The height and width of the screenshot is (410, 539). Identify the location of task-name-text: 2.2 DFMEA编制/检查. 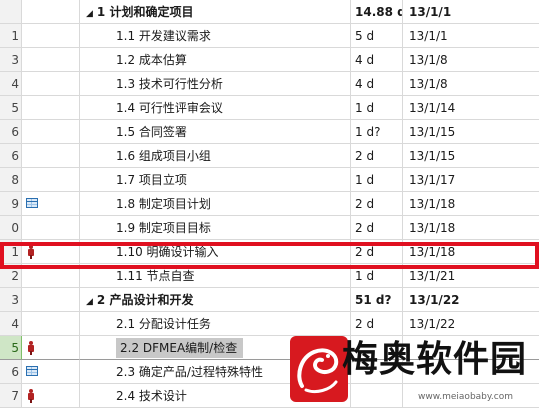
(180, 348).